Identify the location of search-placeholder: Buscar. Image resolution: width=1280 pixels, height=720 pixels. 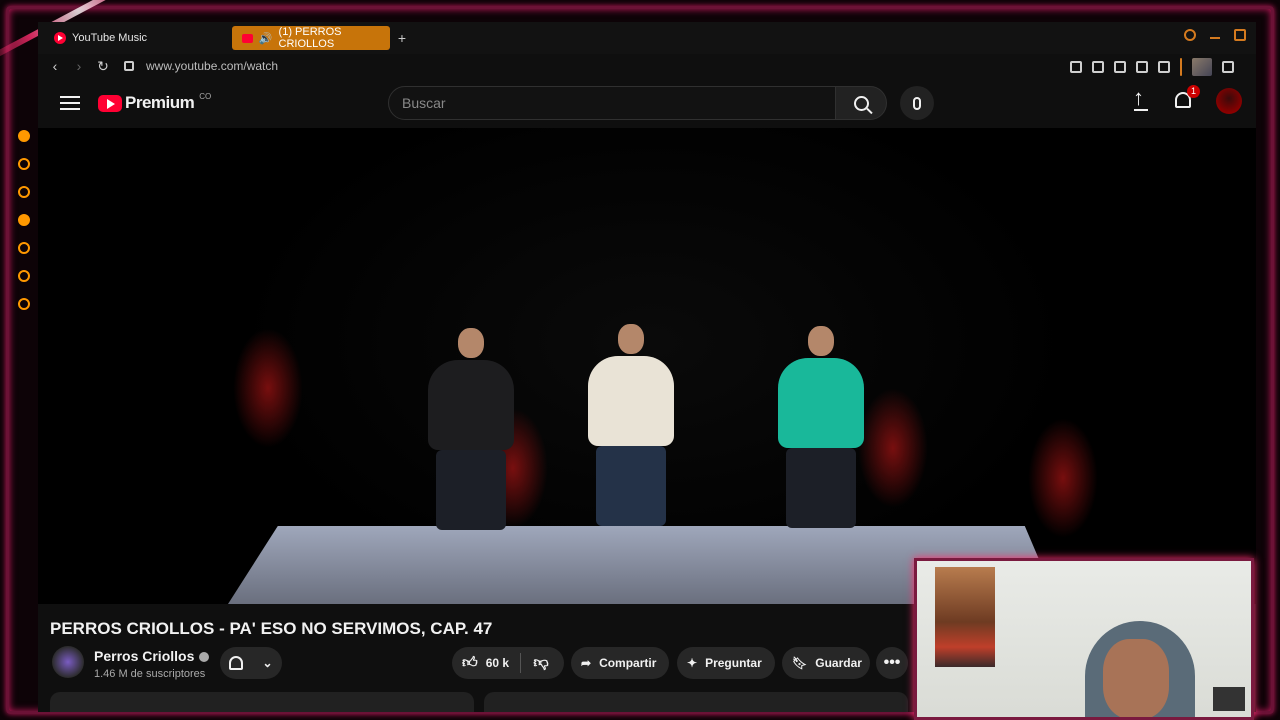
(424, 103).